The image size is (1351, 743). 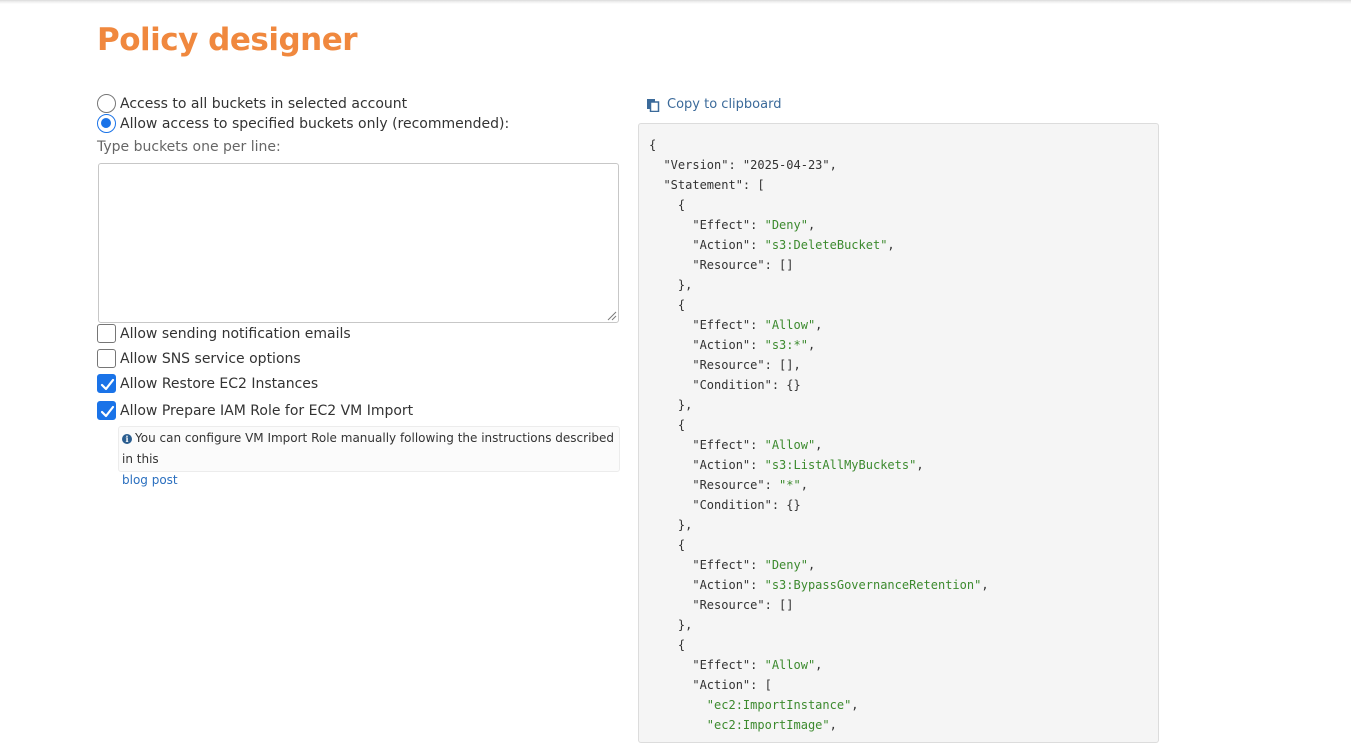 I want to click on policy-code-text, so click(x=678, y=725).